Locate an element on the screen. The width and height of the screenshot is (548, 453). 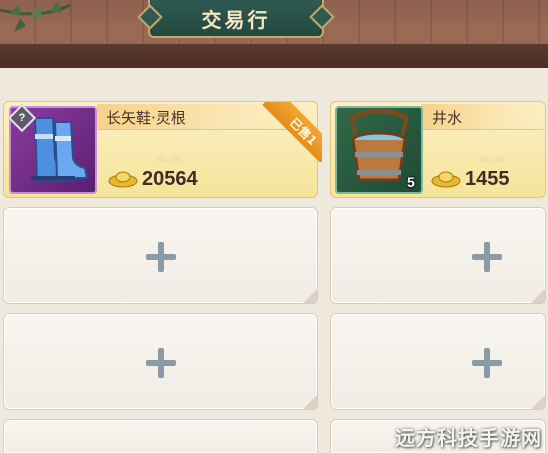
item-price: 1455 is located at coordinates (487, 179).